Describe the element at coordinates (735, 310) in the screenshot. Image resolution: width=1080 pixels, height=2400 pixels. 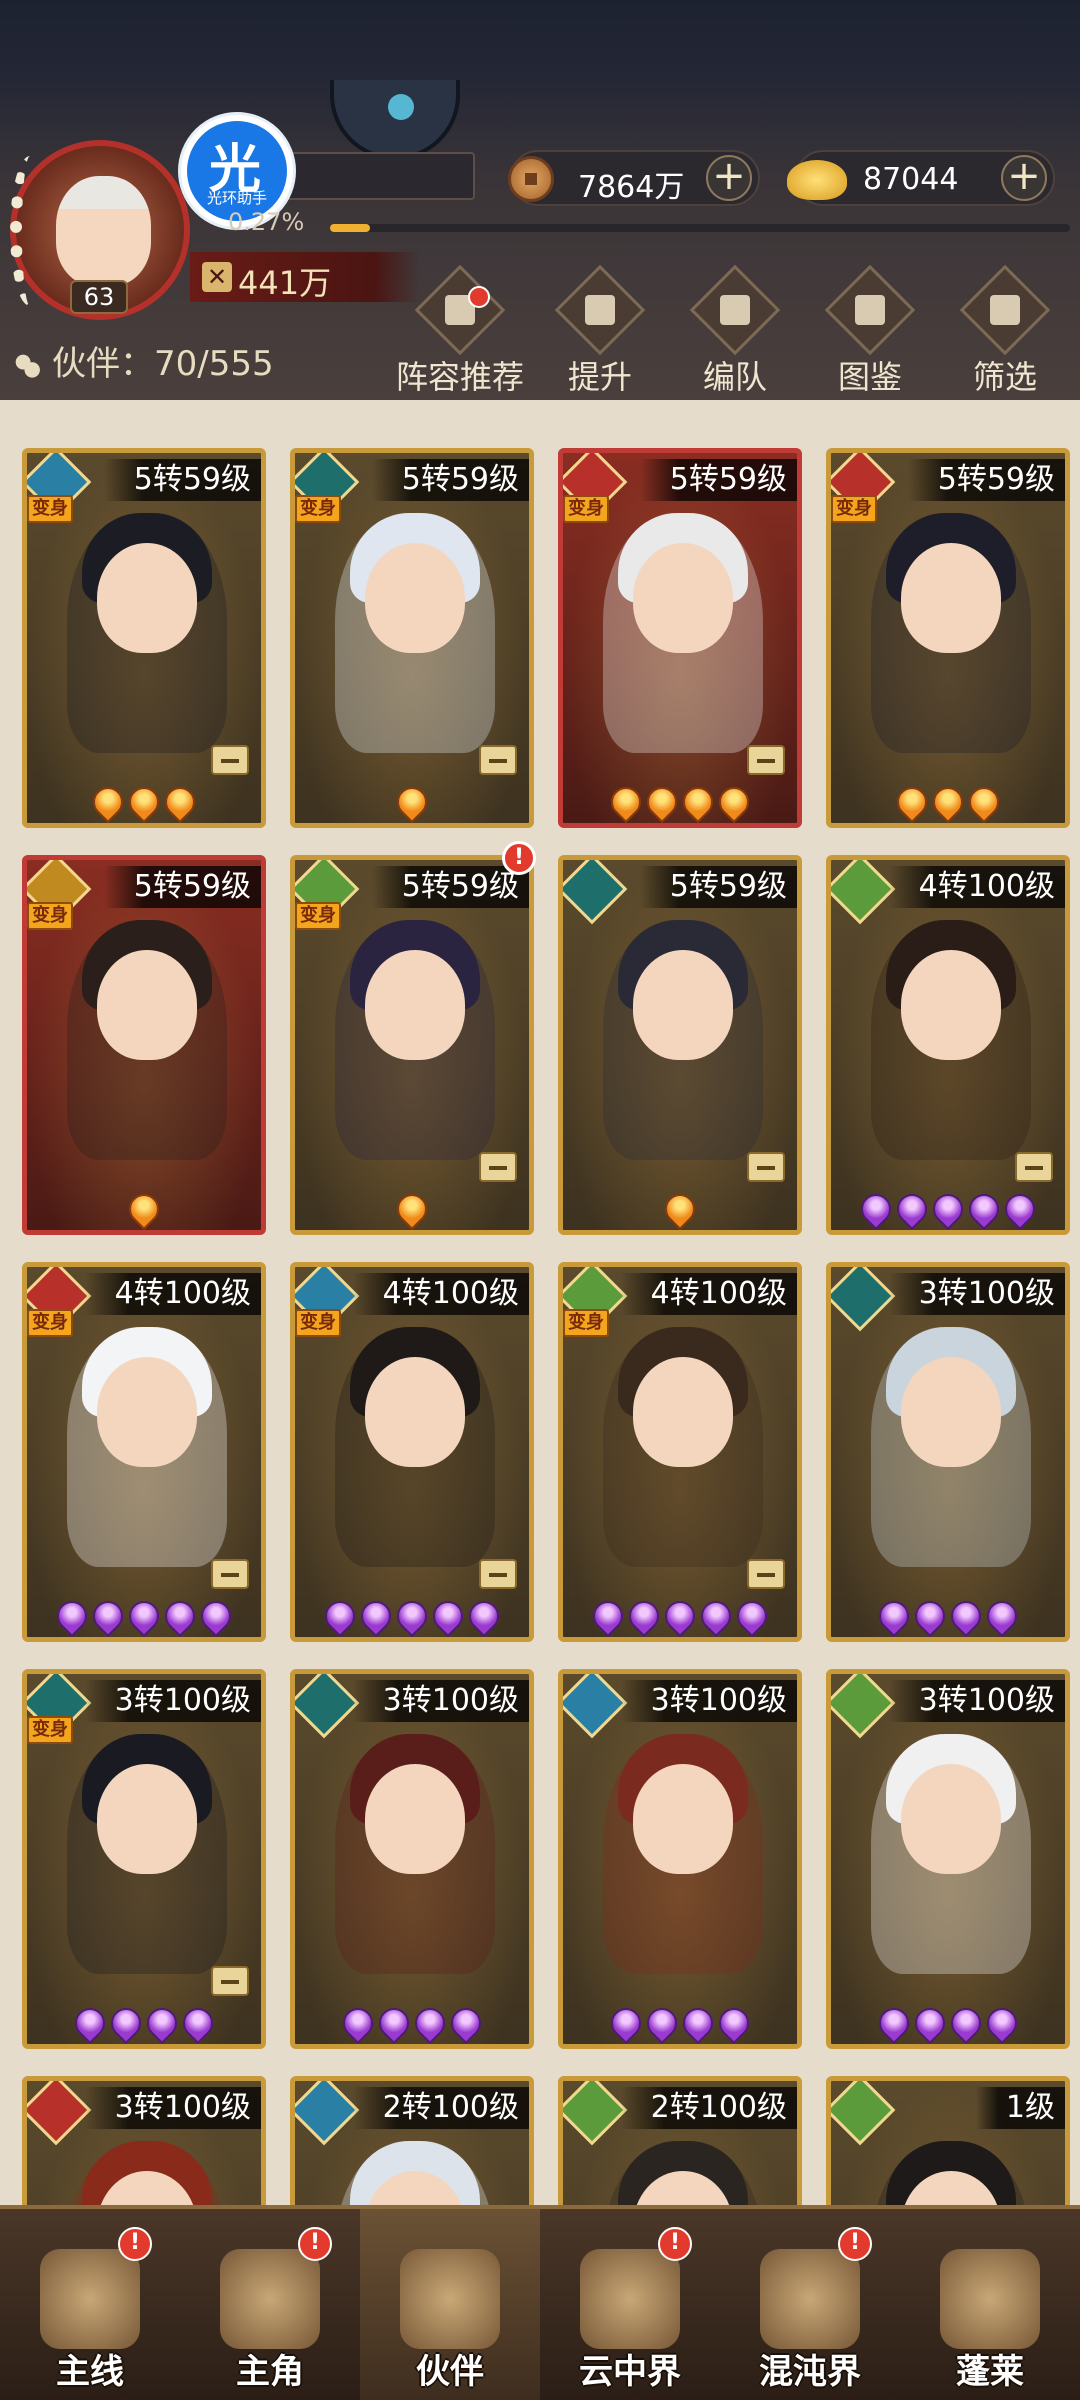
I see `formation-icon` at that location.